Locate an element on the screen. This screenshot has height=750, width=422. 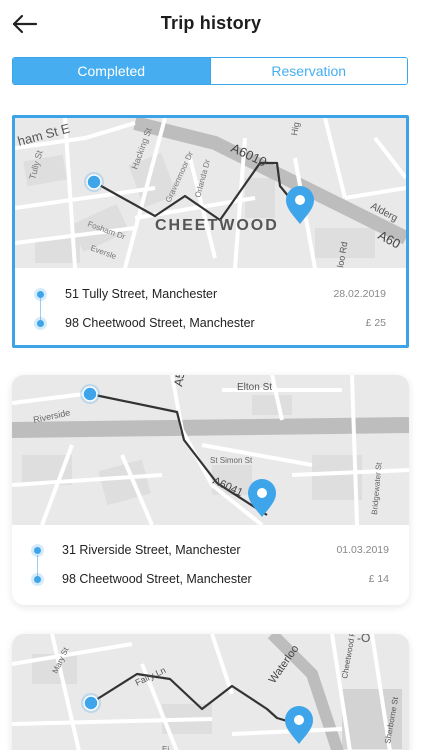
svg-text: Elton St is located at coordinates (254, 387).